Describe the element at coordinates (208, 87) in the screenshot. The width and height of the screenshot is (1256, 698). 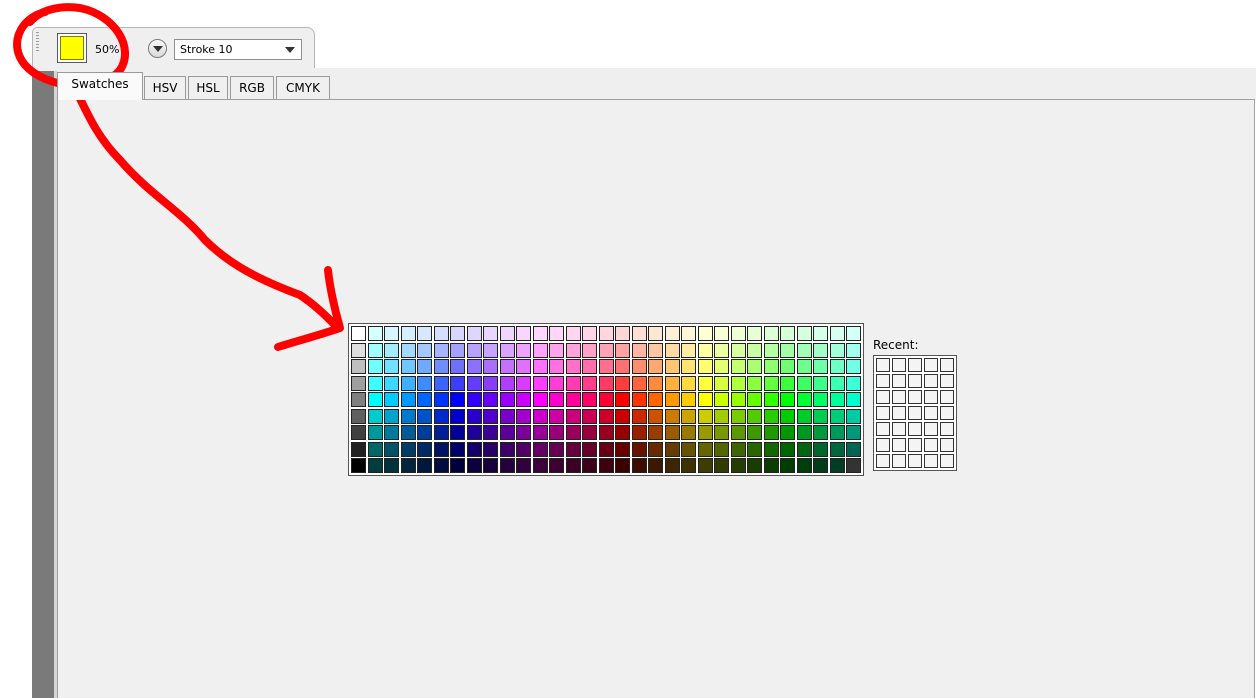
I see `tab-hsl: HSL` at that location.